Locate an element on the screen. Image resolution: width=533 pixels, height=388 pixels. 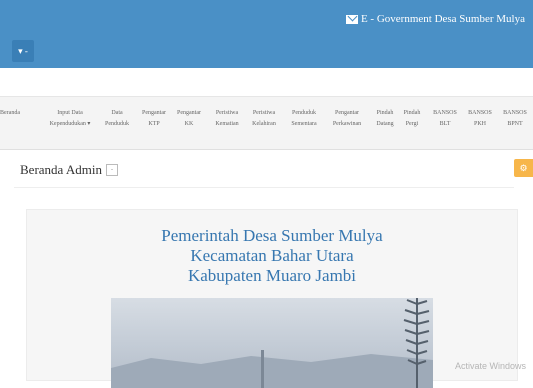
menu-item-penduduk-sementara: Penduduk Sementara is located at coordinates (303, 119).